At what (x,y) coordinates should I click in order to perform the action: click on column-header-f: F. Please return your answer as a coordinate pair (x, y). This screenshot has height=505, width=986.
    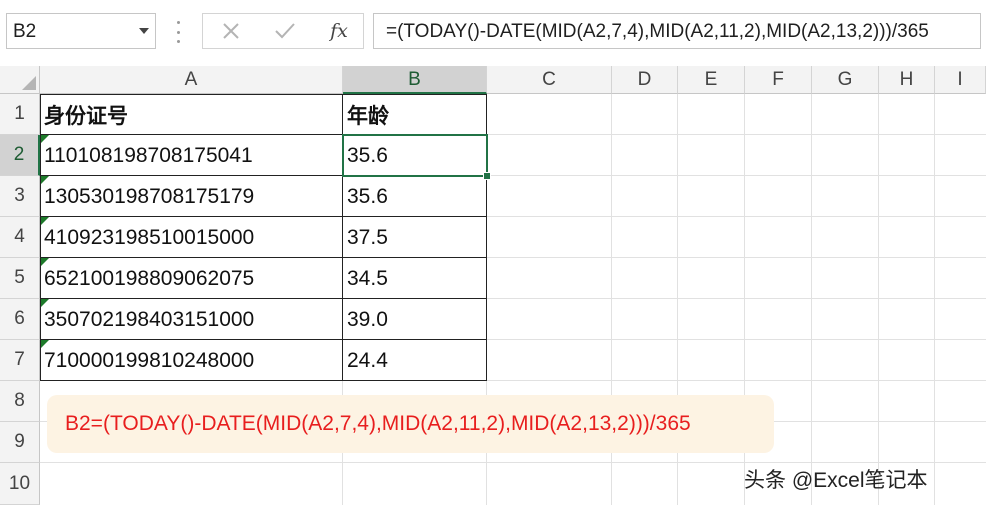
    Looking at the image, I should click on (778, 80).